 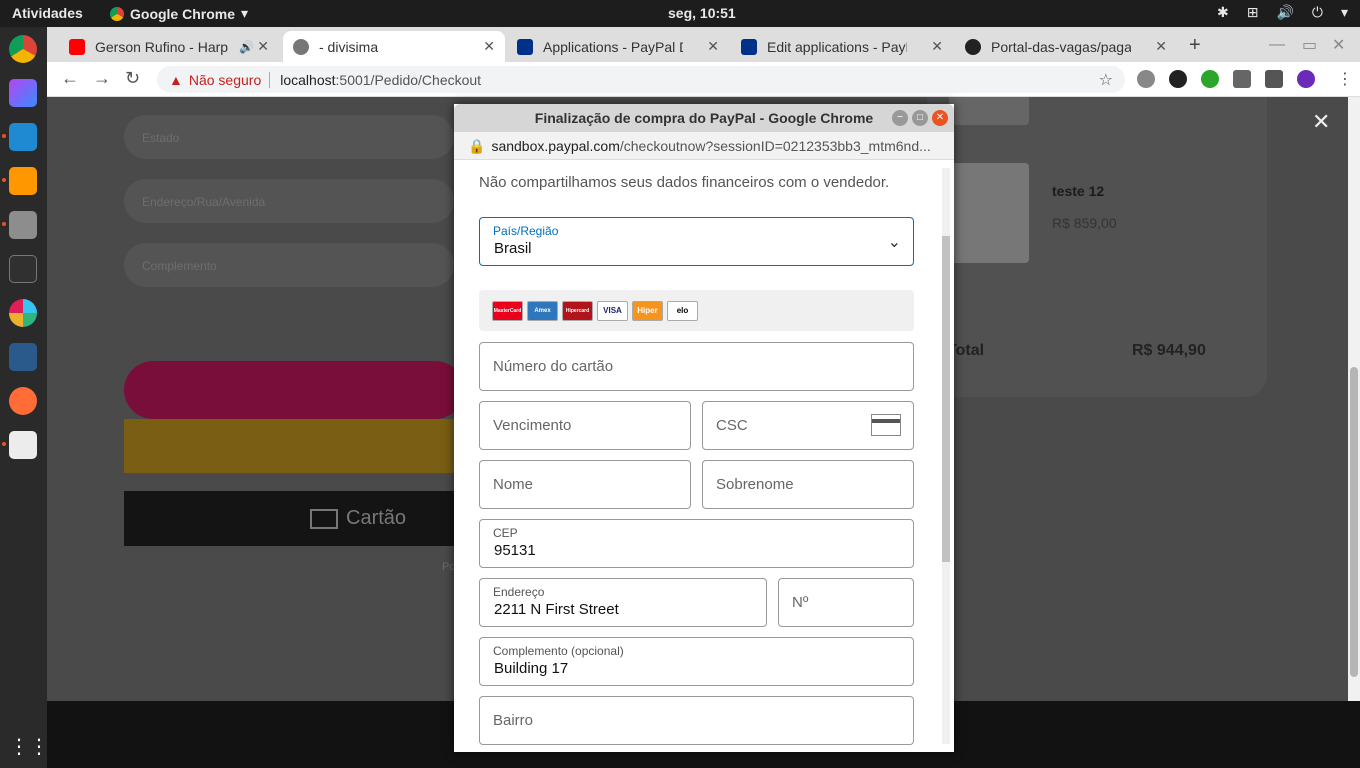 I want to click on chrome-icon, so click(x=117, y=13).